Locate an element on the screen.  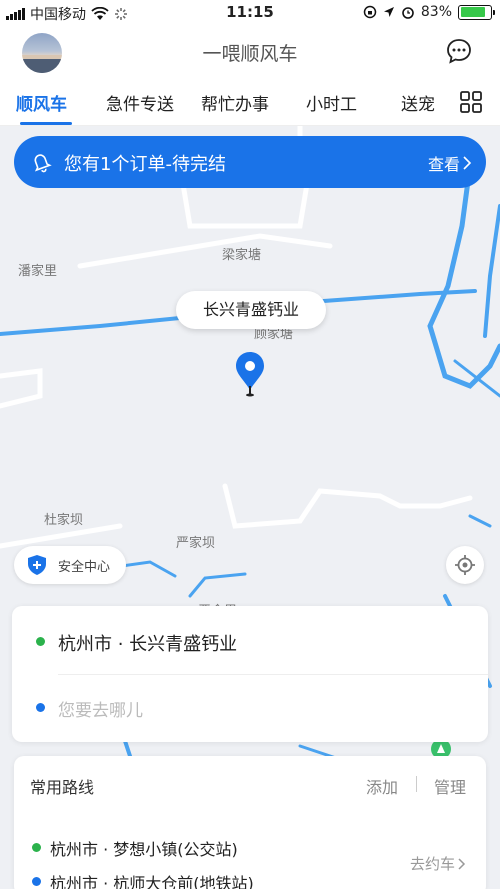
map-label: 严家坝 is located at coordinates (196, 543).